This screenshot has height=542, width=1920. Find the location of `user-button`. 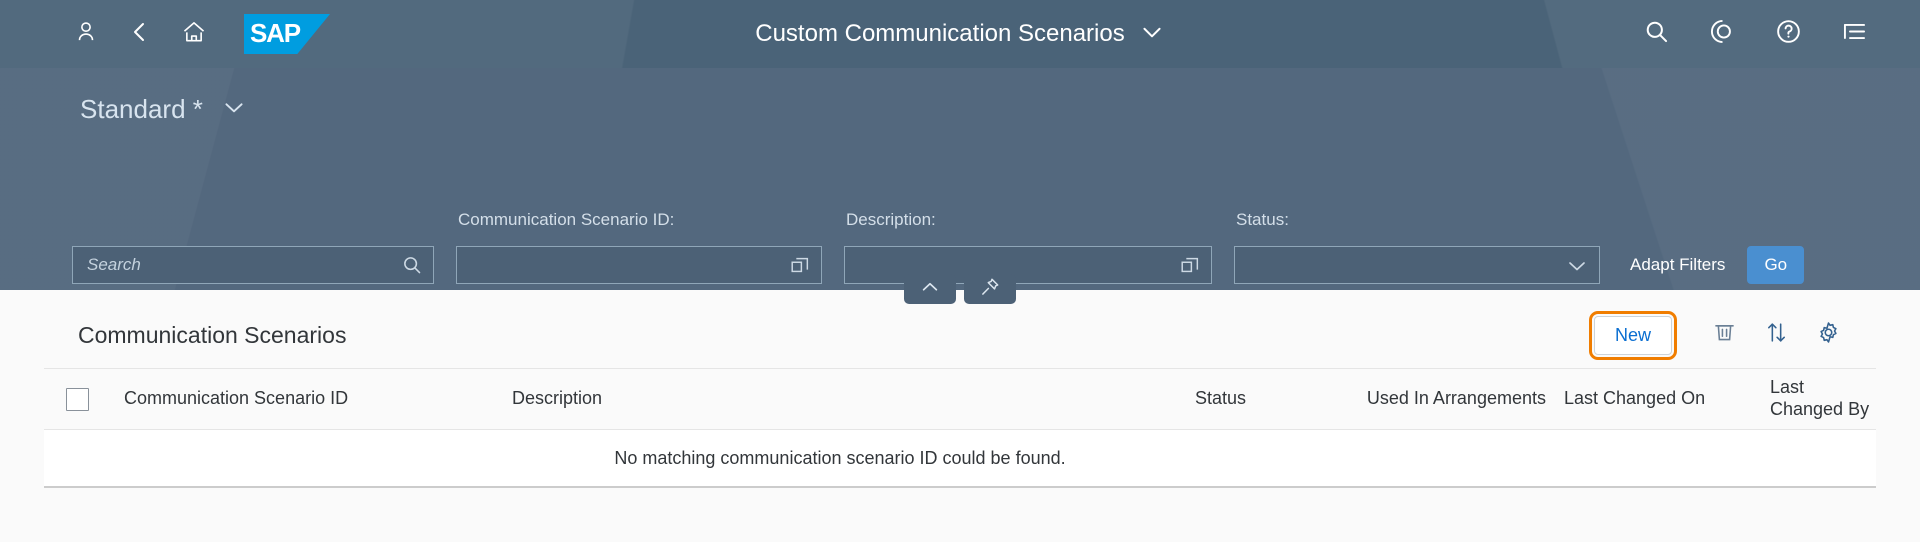

user-button is located at coordinates (86, 34).